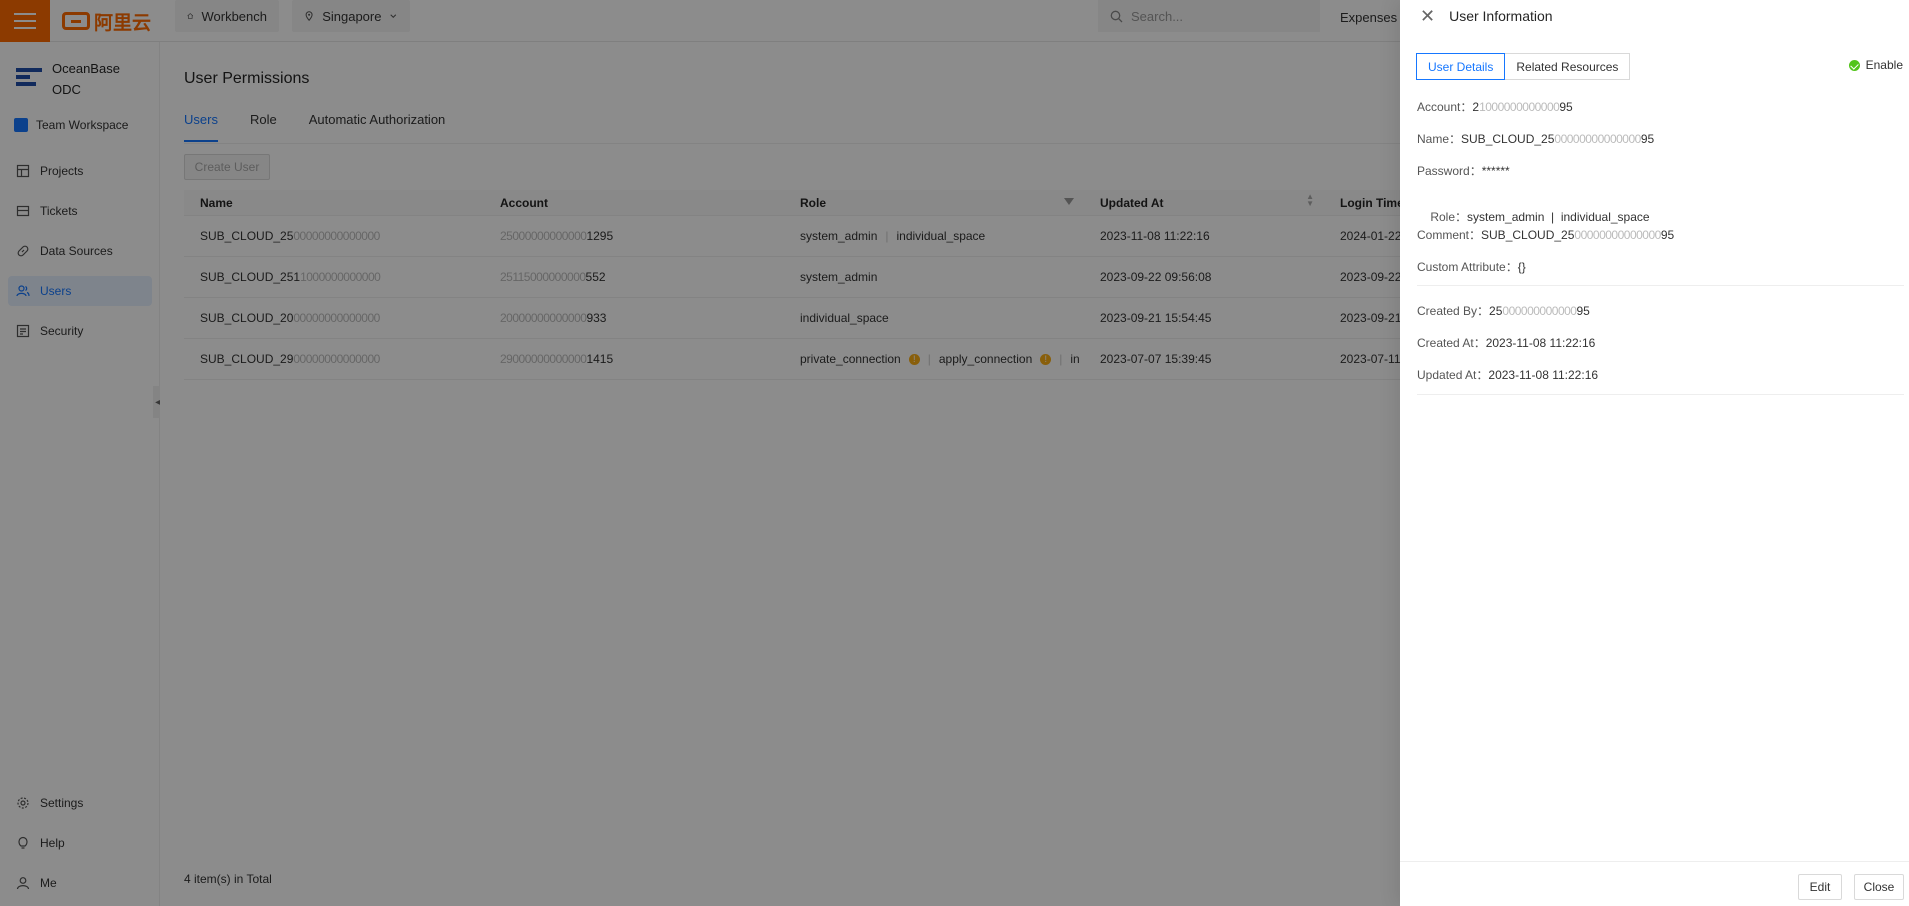 The image size is (1909, 906). I want to click on name-prefix: SUB_CLOUD_25, so click(1508, 139).